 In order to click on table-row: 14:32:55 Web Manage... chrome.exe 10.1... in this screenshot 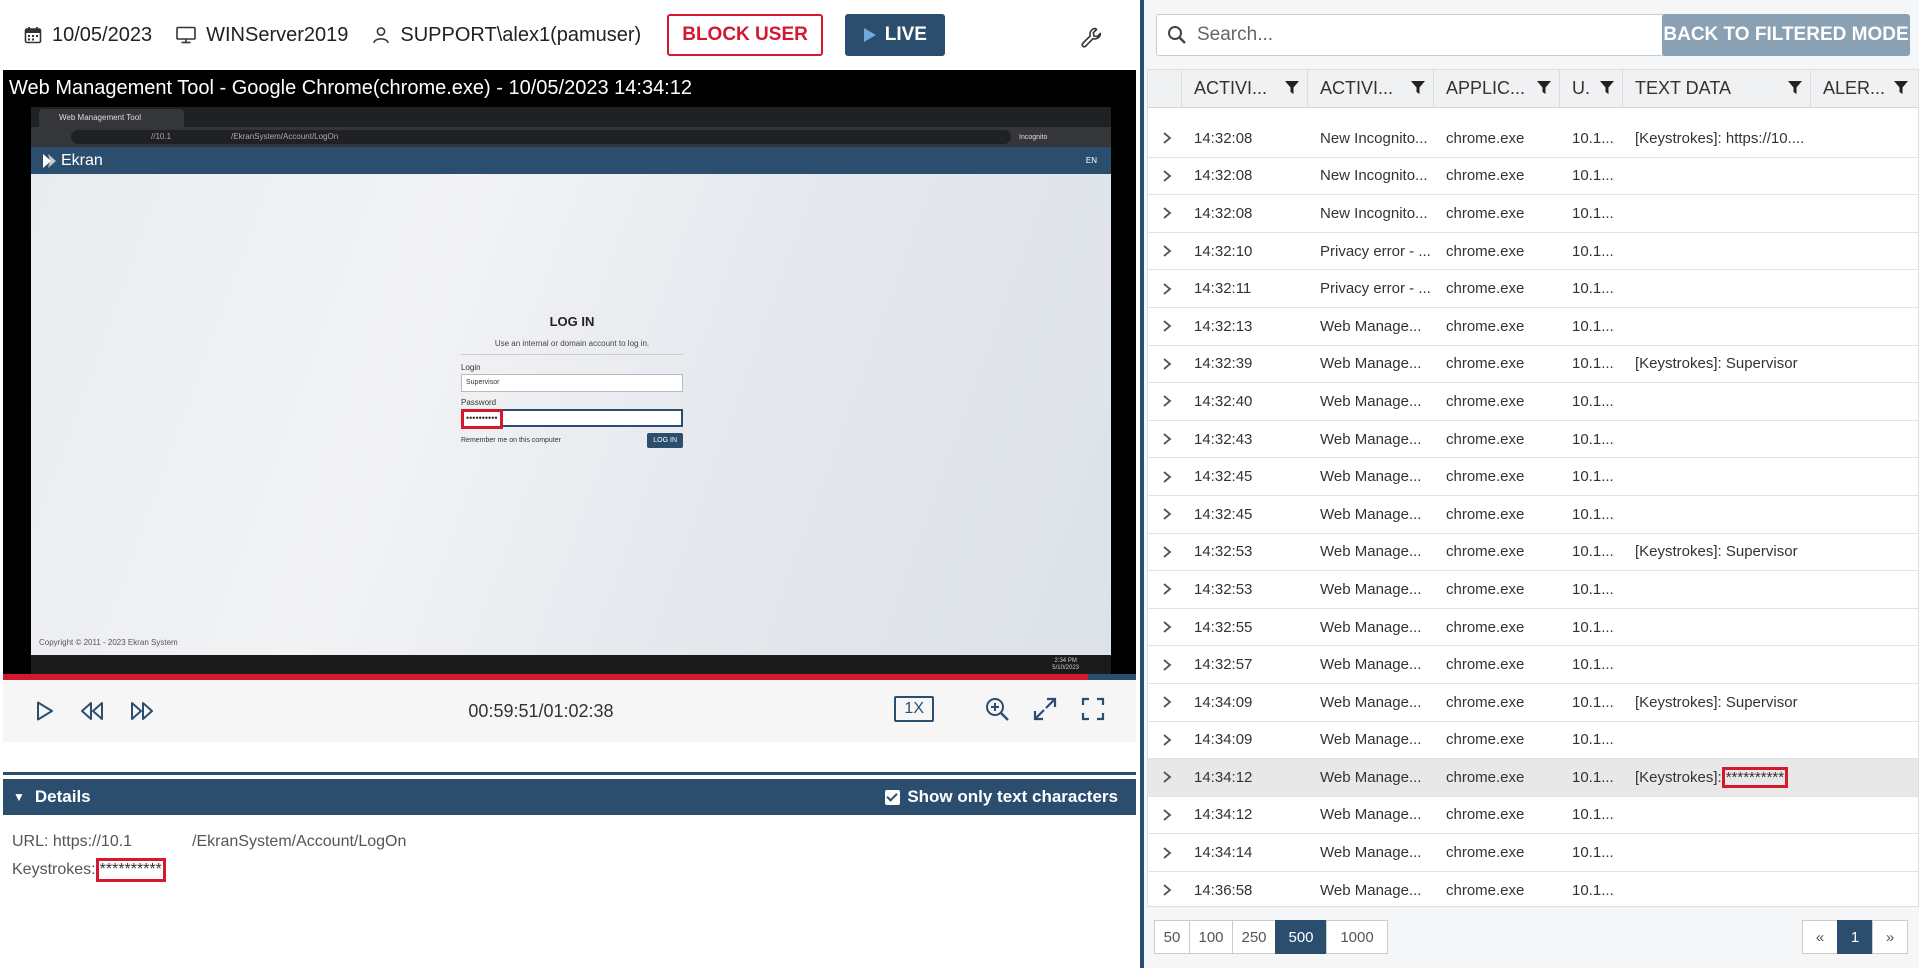, I will do `click(1533, 628)`.